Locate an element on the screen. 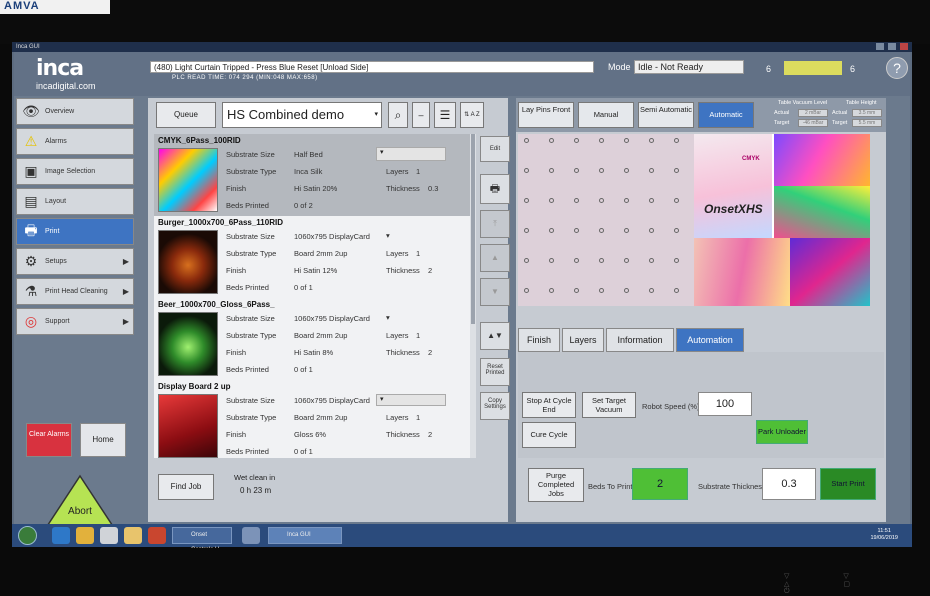  park-unloader-button: Park Unloader is located at coordinates (782, 432).